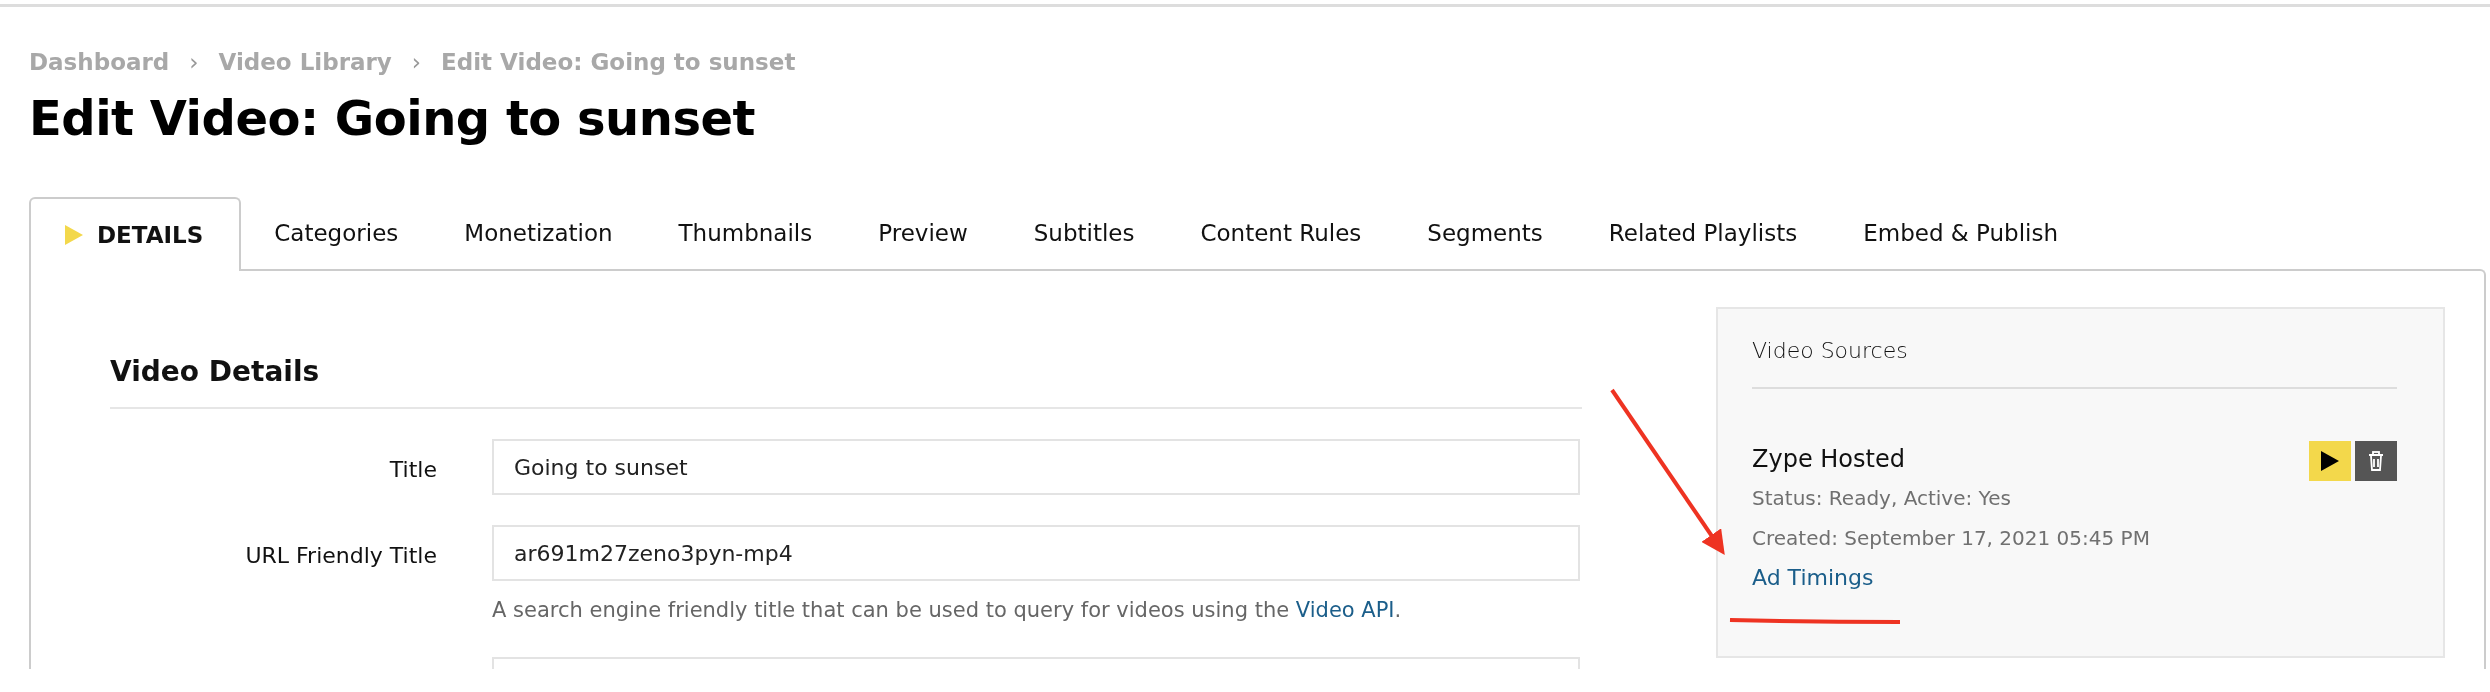 This screenshot has width=2490, height=692. I want to click on source-name: Zype Hosted, so click(1828, 460).